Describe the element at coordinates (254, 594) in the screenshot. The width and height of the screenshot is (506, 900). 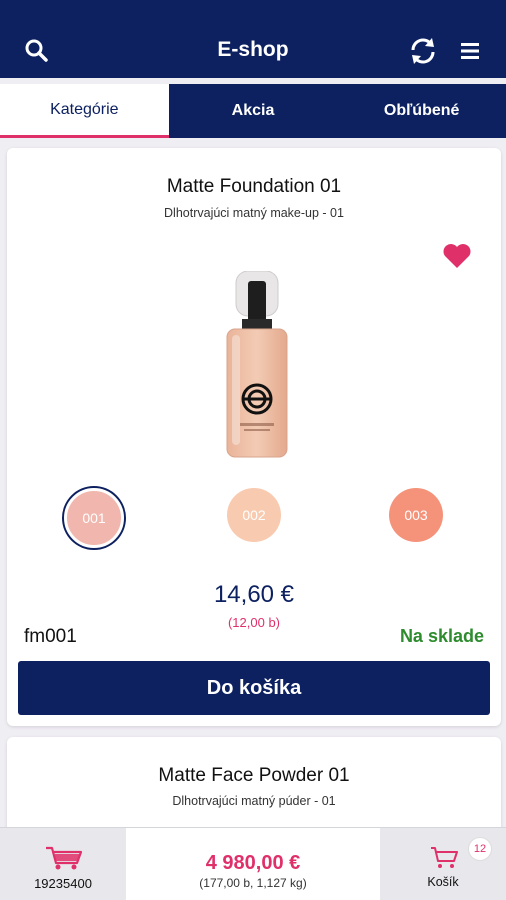
I see `product-price: 14,60 €` at that location.